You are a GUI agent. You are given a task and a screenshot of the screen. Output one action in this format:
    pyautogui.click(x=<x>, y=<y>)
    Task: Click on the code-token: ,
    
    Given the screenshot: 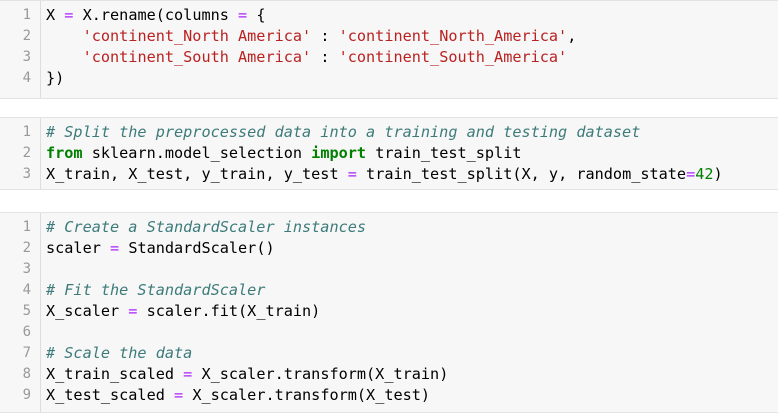 What is the action you would take?
    pyautogui.click(x=572, y=36)
    